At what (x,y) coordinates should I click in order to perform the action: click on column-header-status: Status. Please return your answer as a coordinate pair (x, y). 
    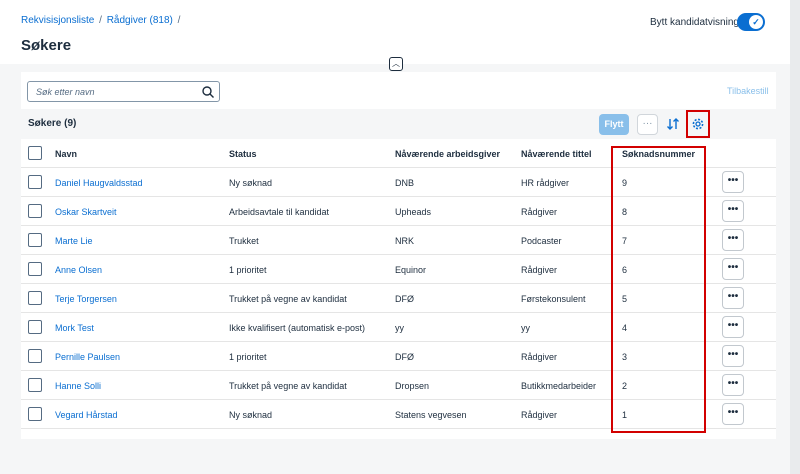
    Looking at the image, I should click on (243, 154).